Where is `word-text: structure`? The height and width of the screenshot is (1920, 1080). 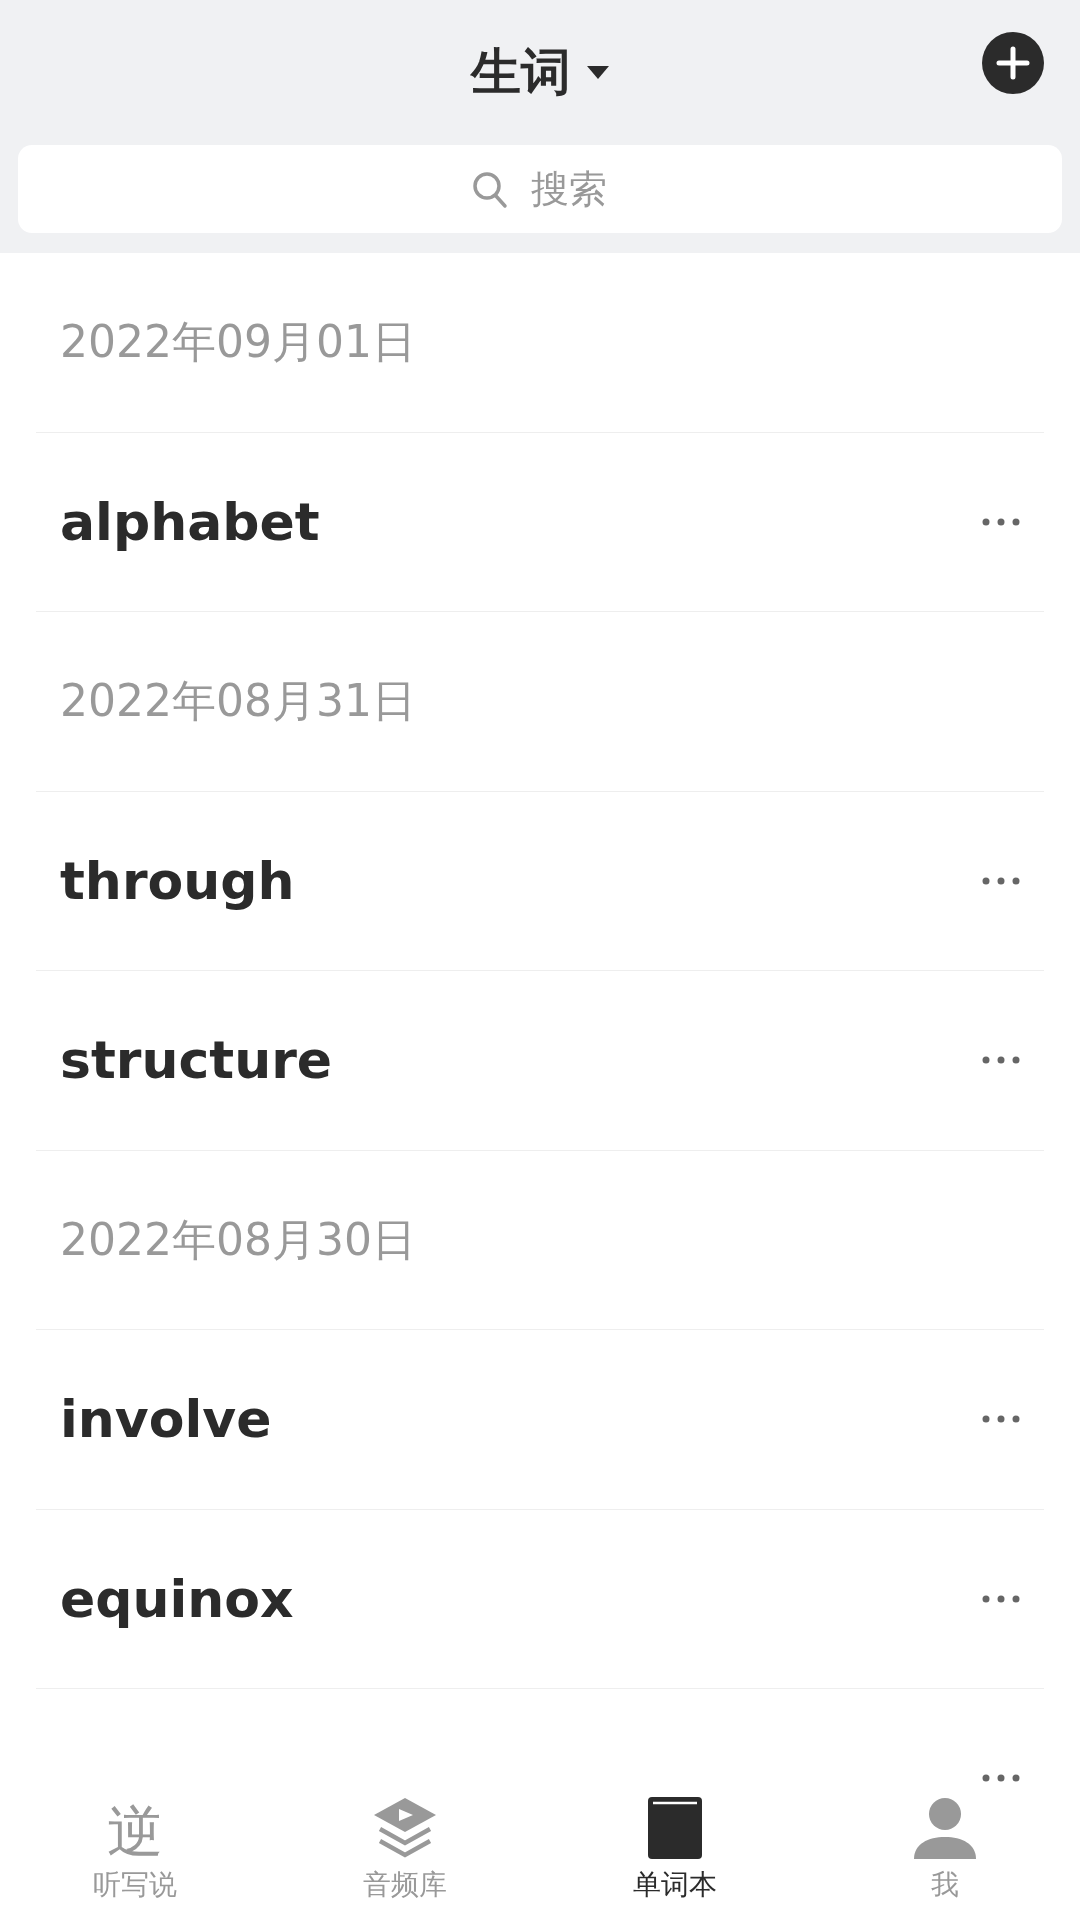
word-text: structure is located at coordinates (196, 1061).